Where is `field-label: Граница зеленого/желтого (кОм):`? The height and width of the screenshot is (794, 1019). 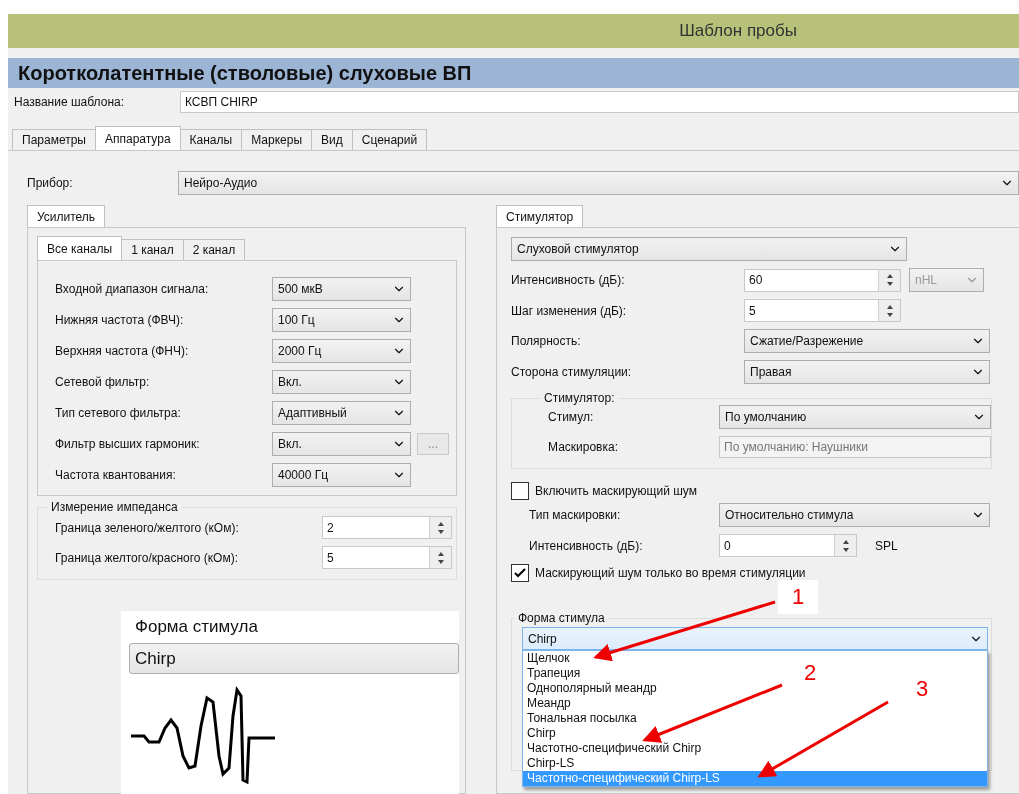
field-label: Граница зеленого/желтого (кОм): is located at coordinates (147, 527).